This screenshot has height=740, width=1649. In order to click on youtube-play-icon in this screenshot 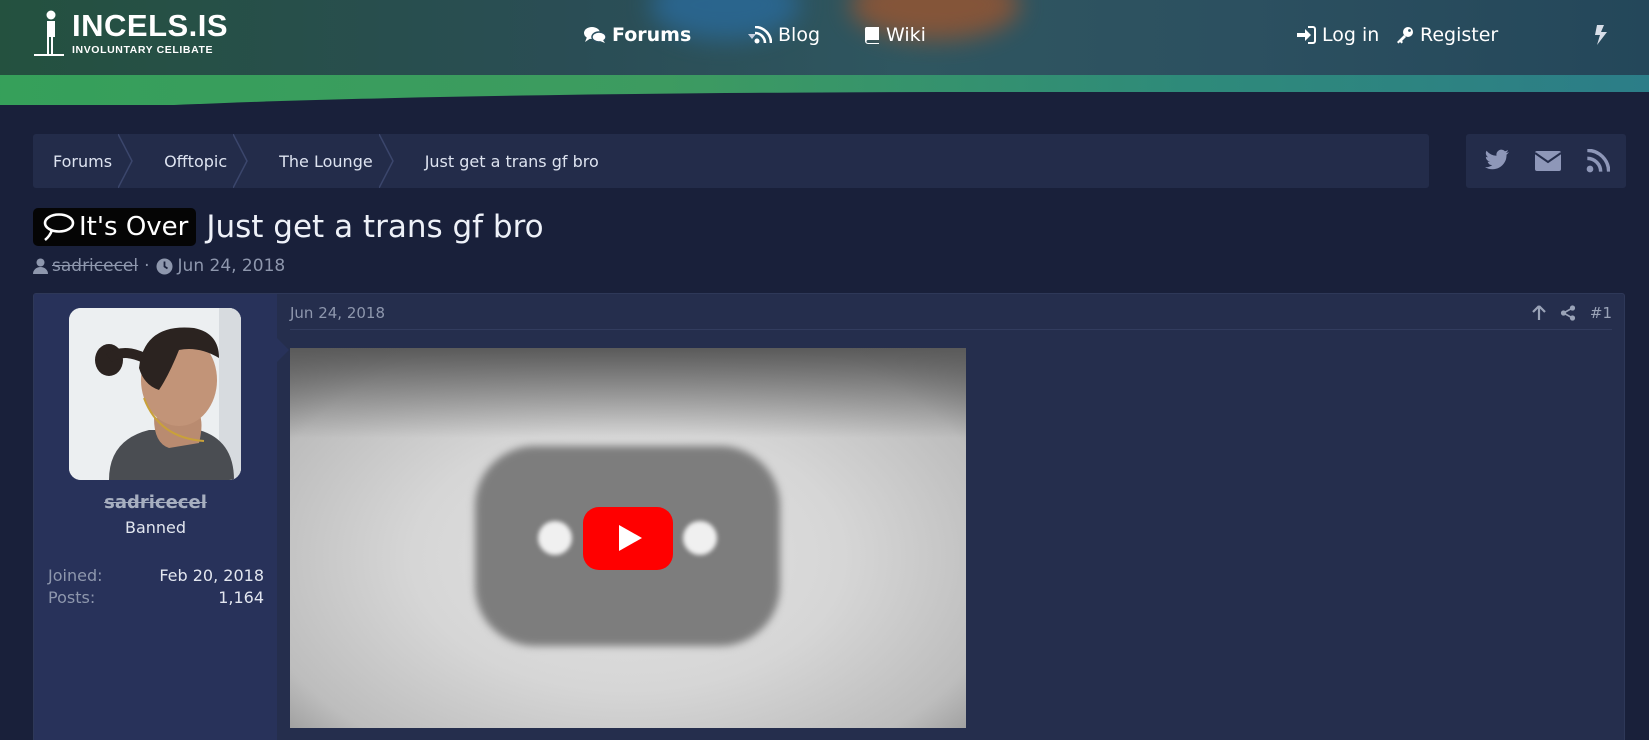, I will do `click(628, 538)`.